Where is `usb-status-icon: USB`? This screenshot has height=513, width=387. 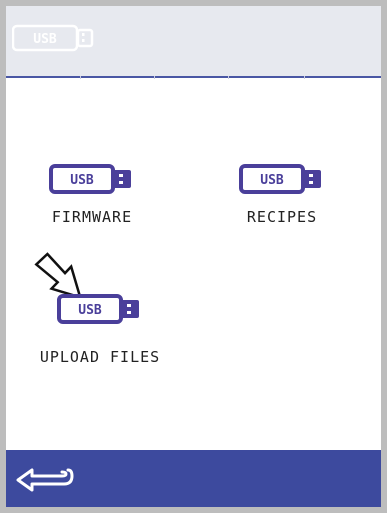
usb-status-icon: USB is located at coordinates (53, 38).